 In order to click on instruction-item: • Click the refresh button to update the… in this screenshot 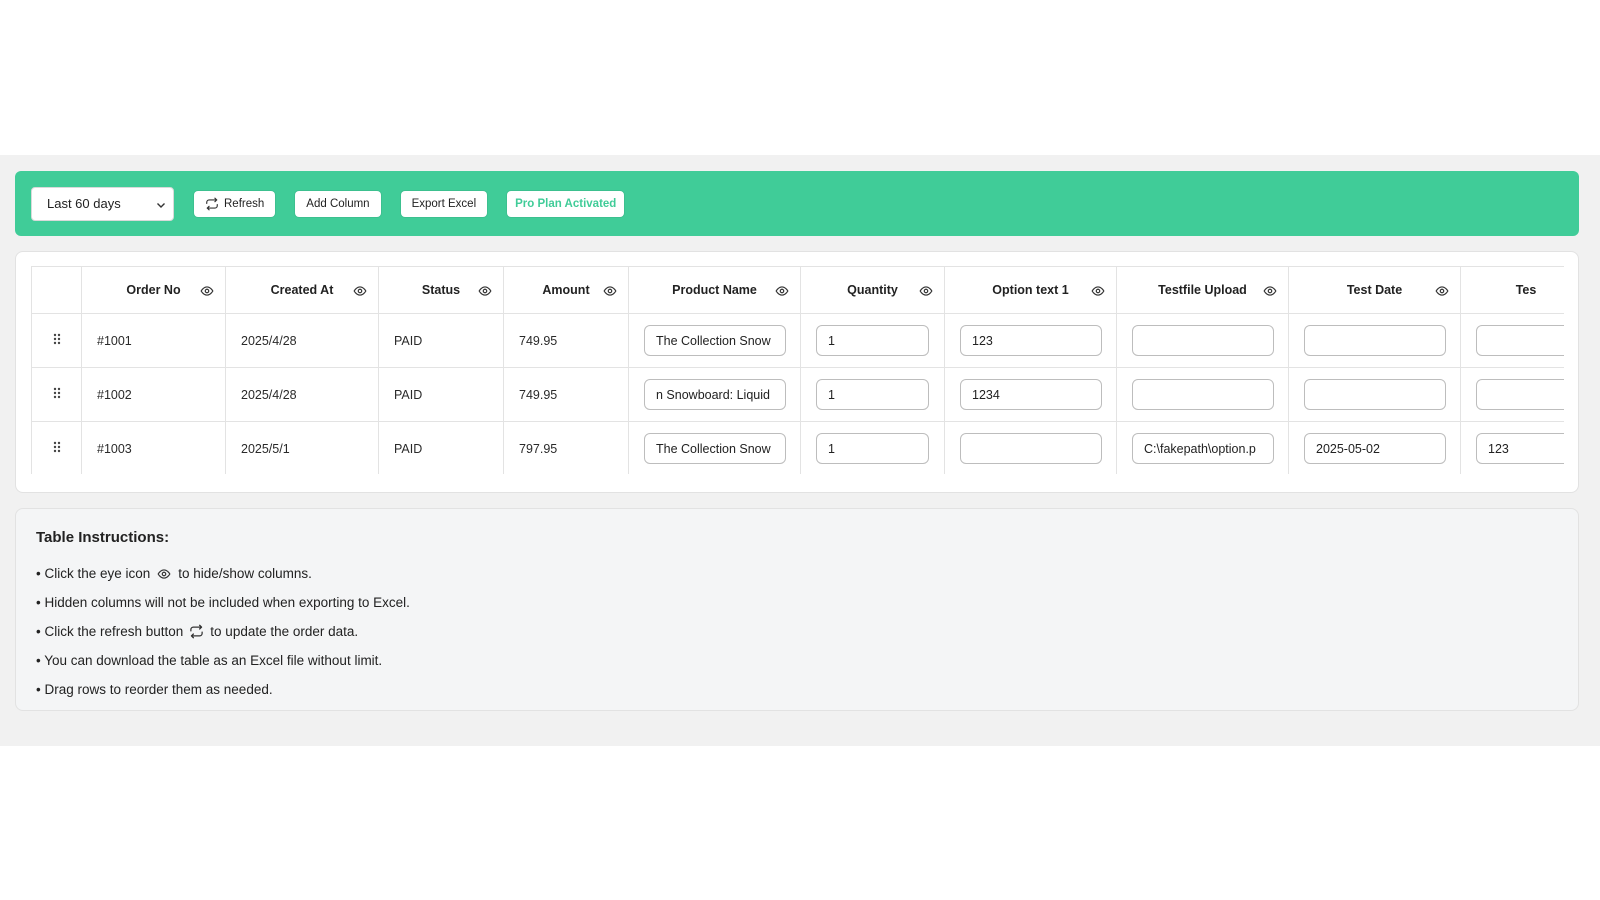, I will do `click(797, 631)`.